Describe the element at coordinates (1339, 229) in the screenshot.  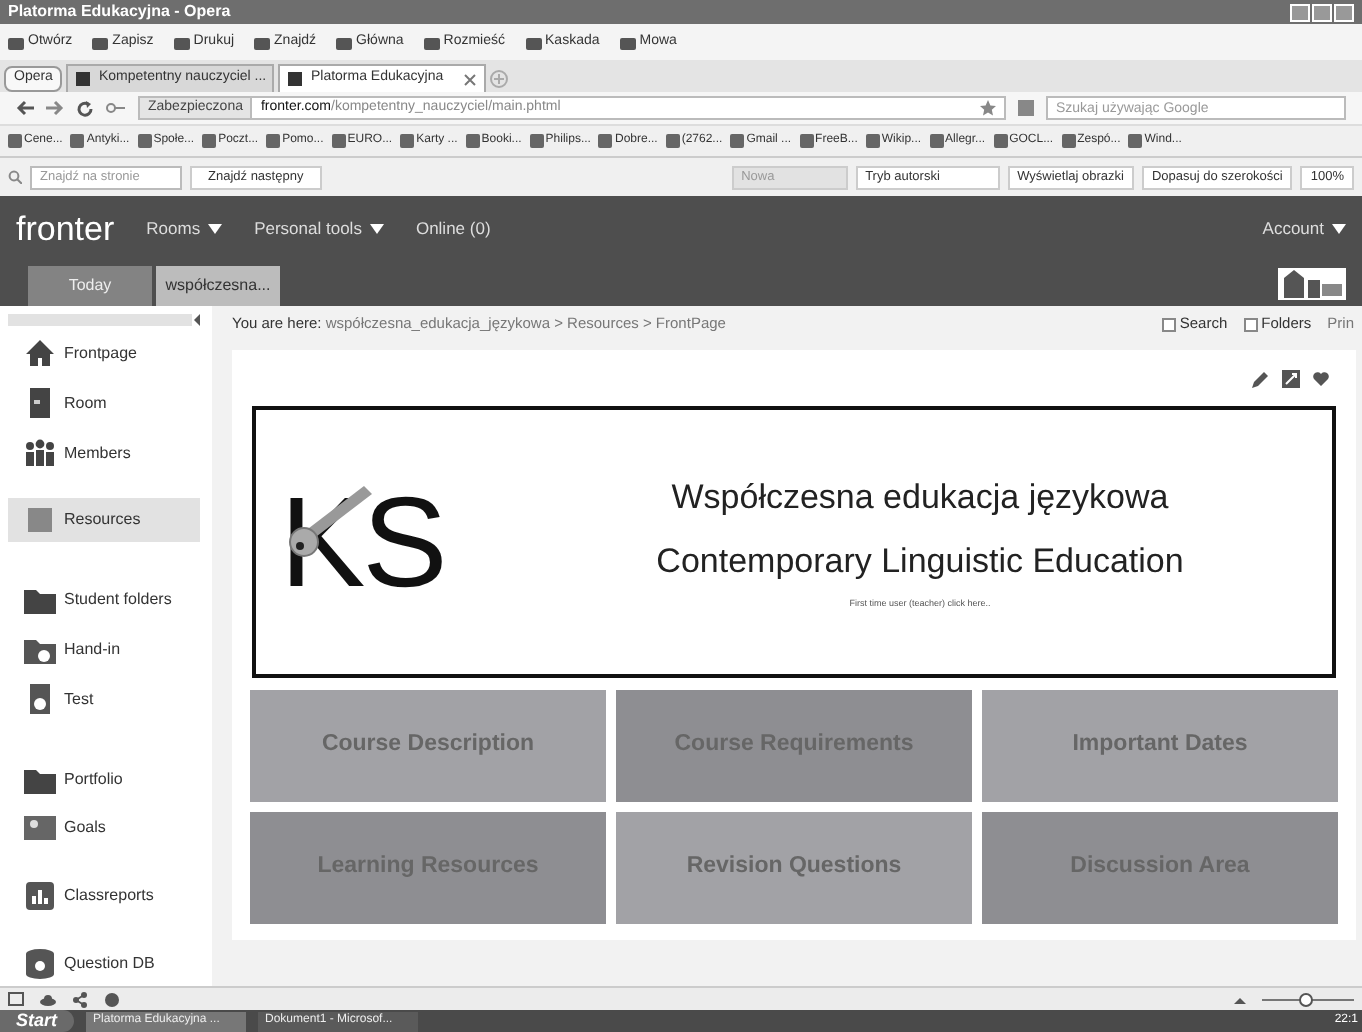
I see `caret-icon` at that location.